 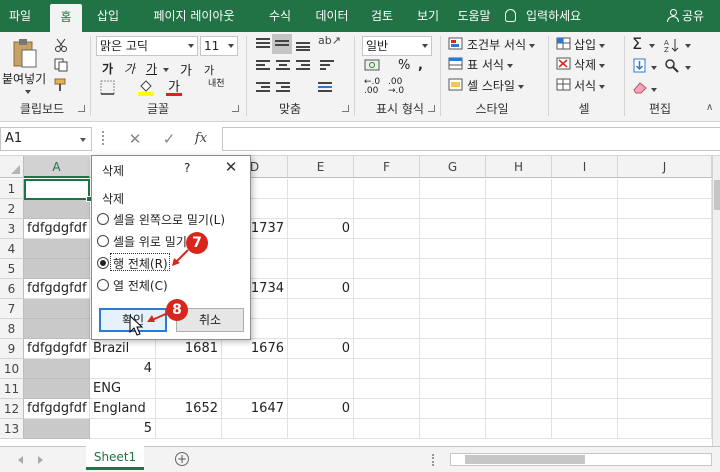 I want to click on mouse-cursor-icon, so click(x=136, y=325).